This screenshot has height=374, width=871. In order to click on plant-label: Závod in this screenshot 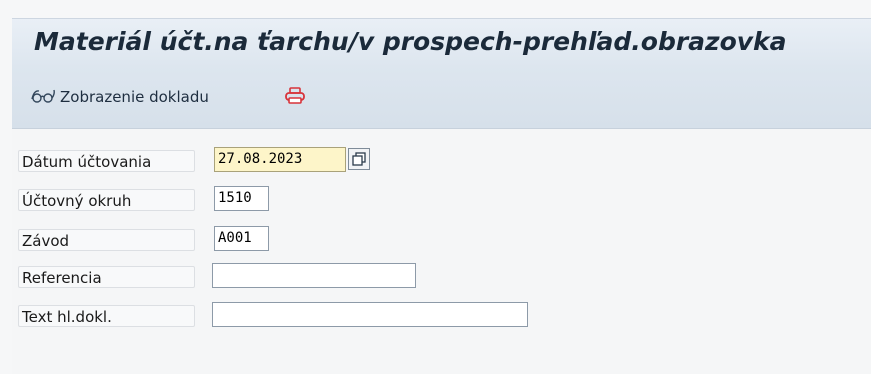, I will do `click(106, 240)`.